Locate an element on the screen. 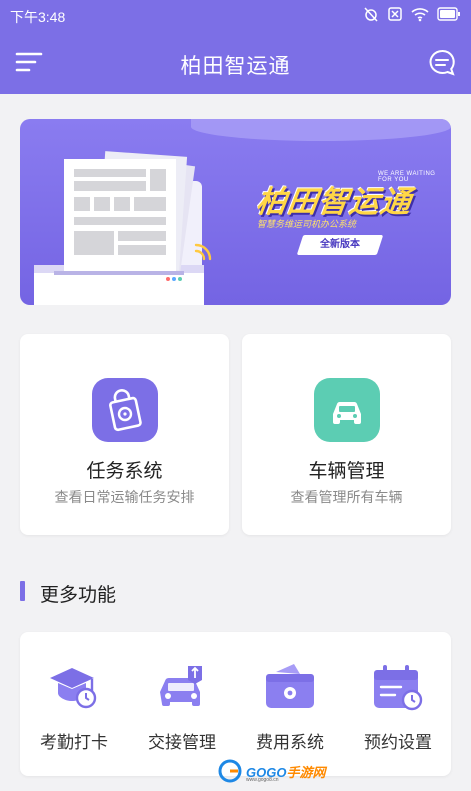 This screenshot has width=471, height=791. watermark-url: www.gogo8.cn is located at coordinates (262, 780).